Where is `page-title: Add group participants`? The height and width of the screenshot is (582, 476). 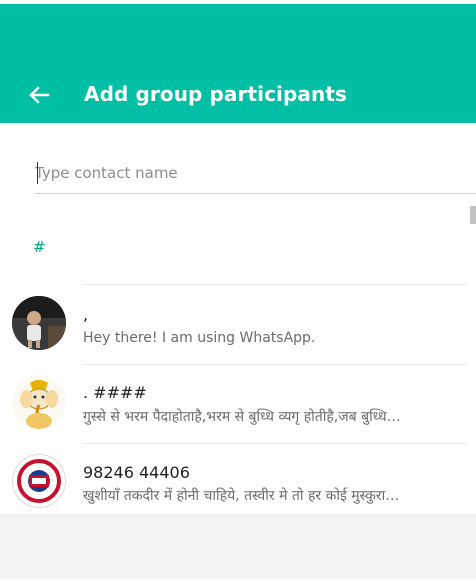
page-title: Add group participants is located at coordinates (216, 94).